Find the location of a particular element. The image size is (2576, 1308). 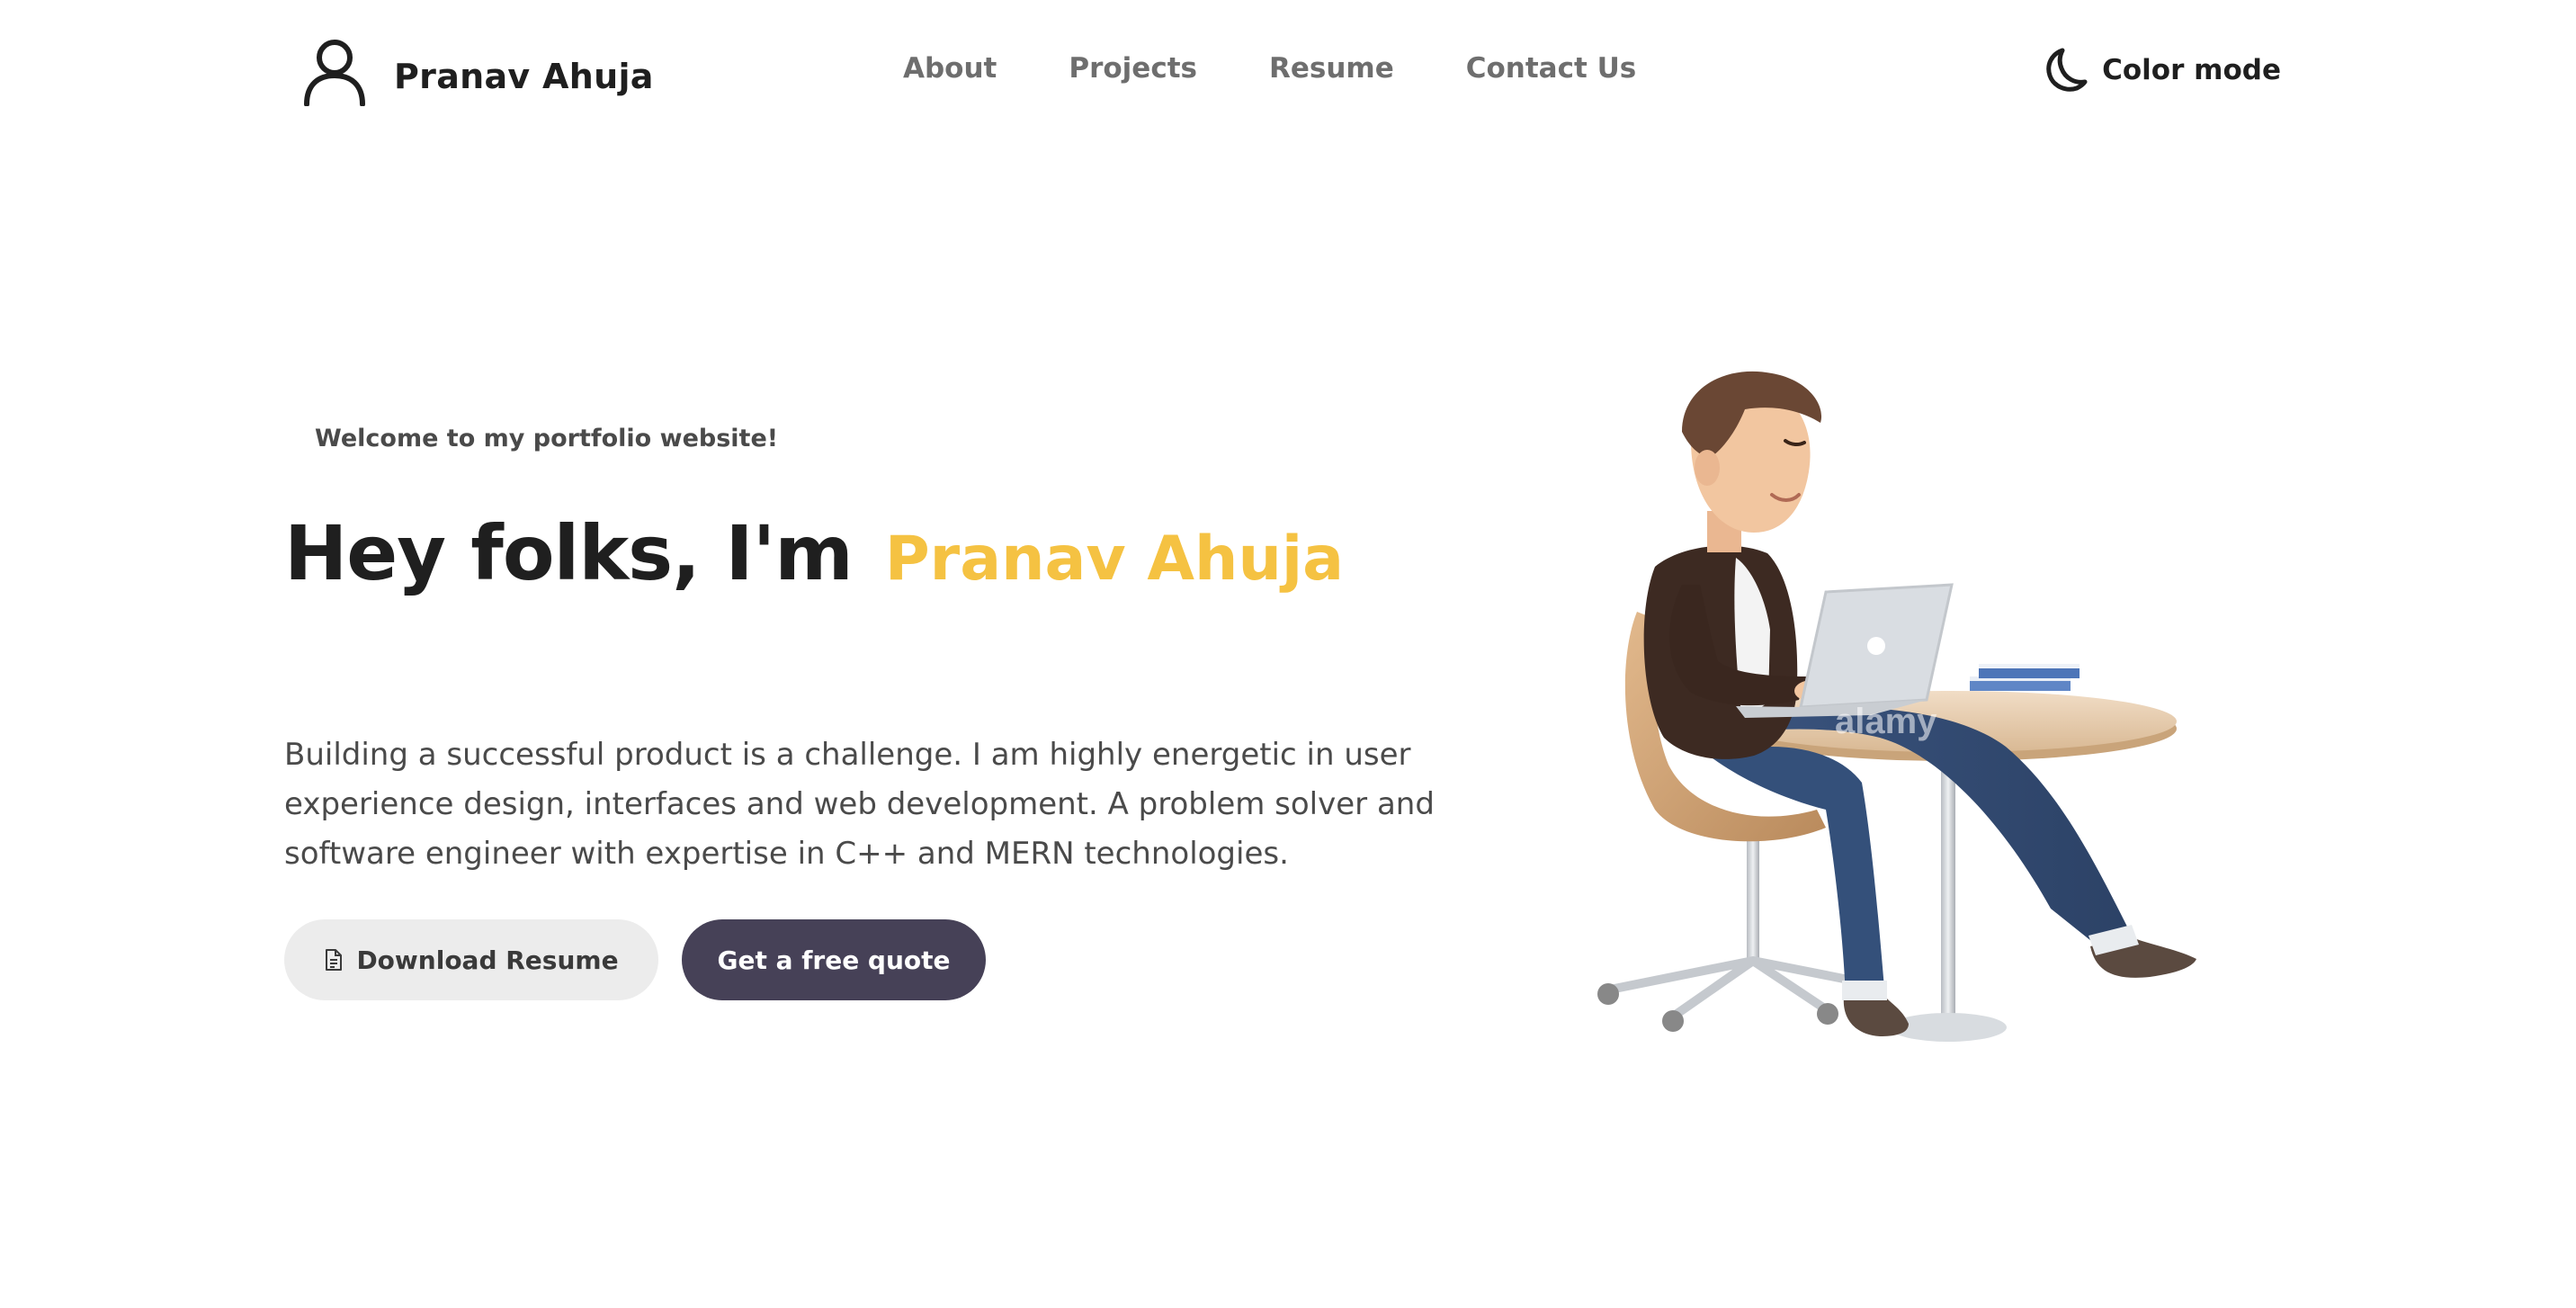

developer-illustration: alamy is located at coordinates (1896, 706).